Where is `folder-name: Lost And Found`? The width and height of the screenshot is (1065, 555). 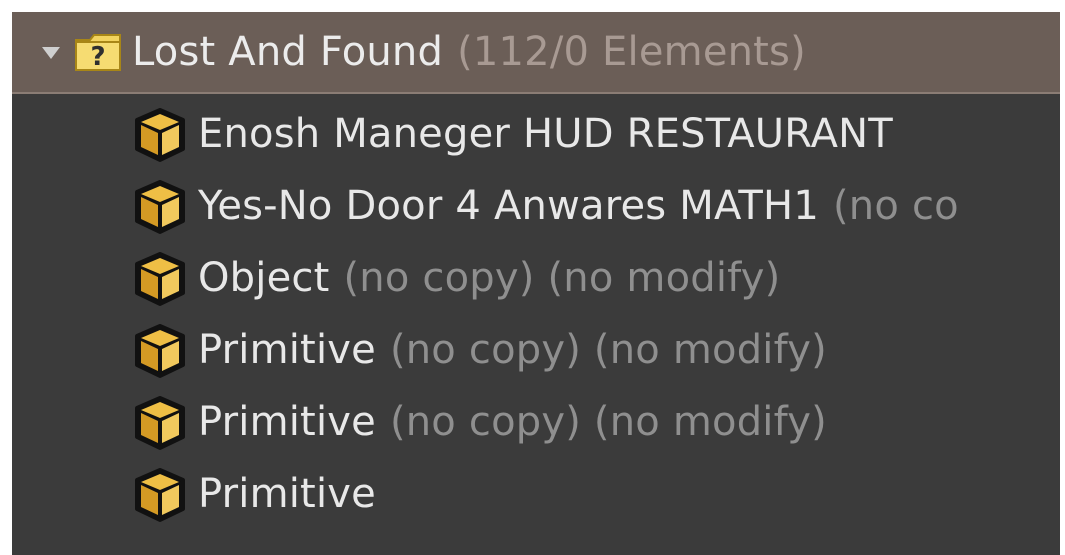 folder-name: Lost And Found is located at coordinates (288, 52).